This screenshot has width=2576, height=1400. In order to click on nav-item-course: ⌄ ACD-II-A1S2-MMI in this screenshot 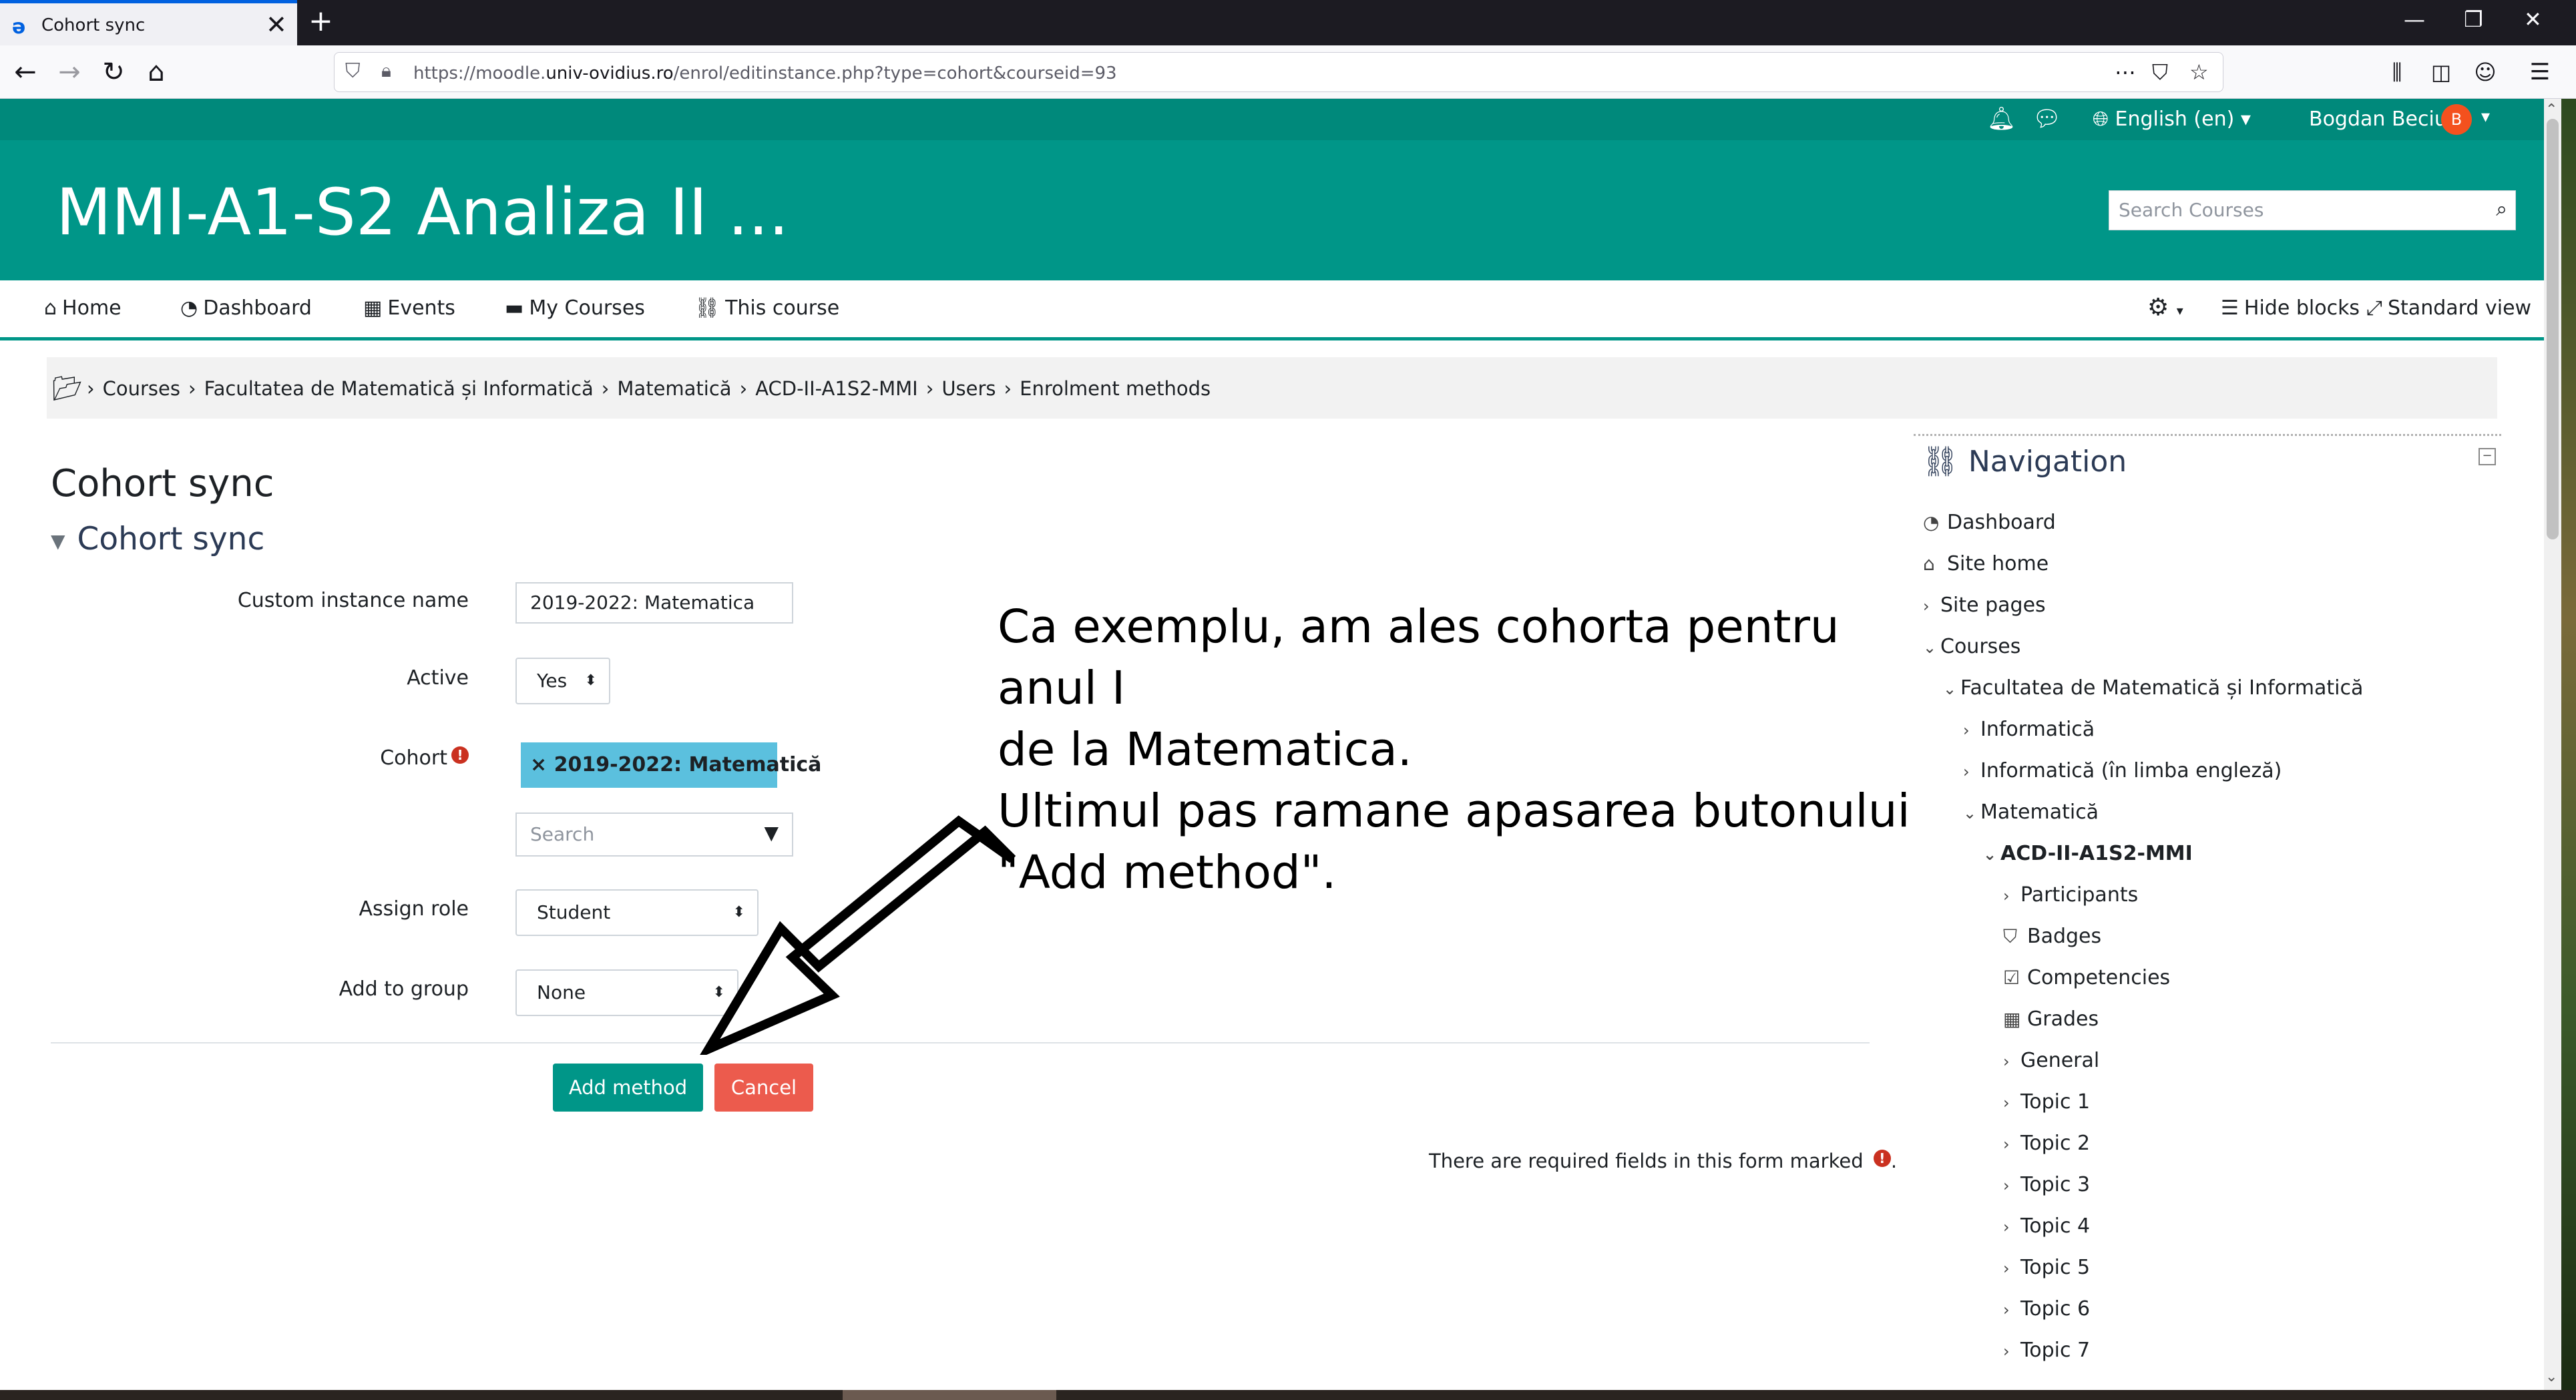, I will do `click(2088, 853)`.